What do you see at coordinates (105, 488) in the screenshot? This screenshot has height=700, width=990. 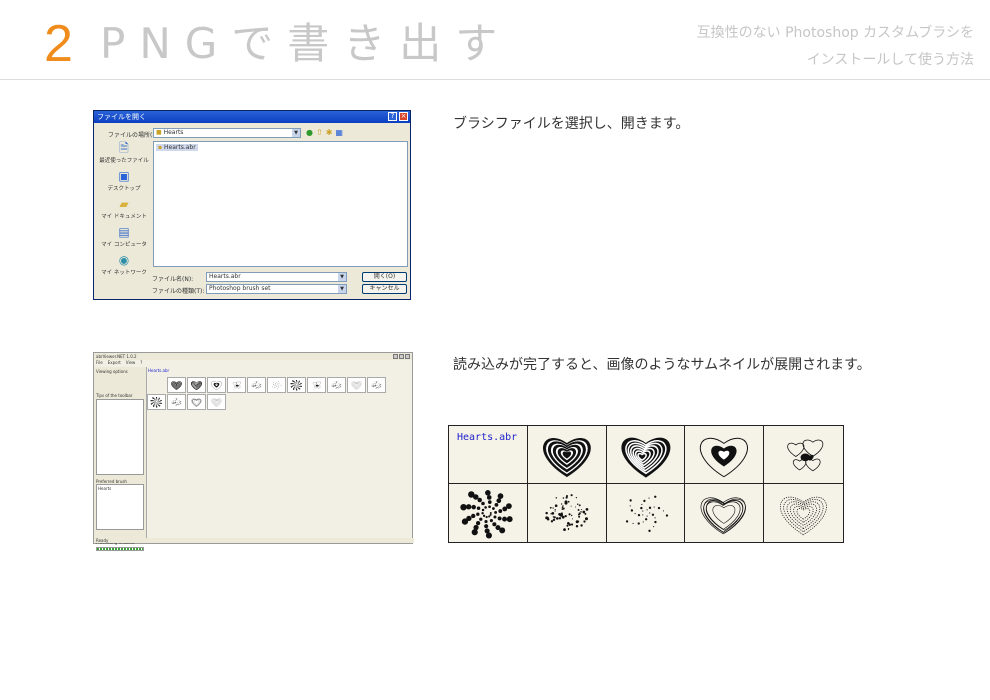 I see `preferred-value: Hearts` at bounding box center [105, 488].